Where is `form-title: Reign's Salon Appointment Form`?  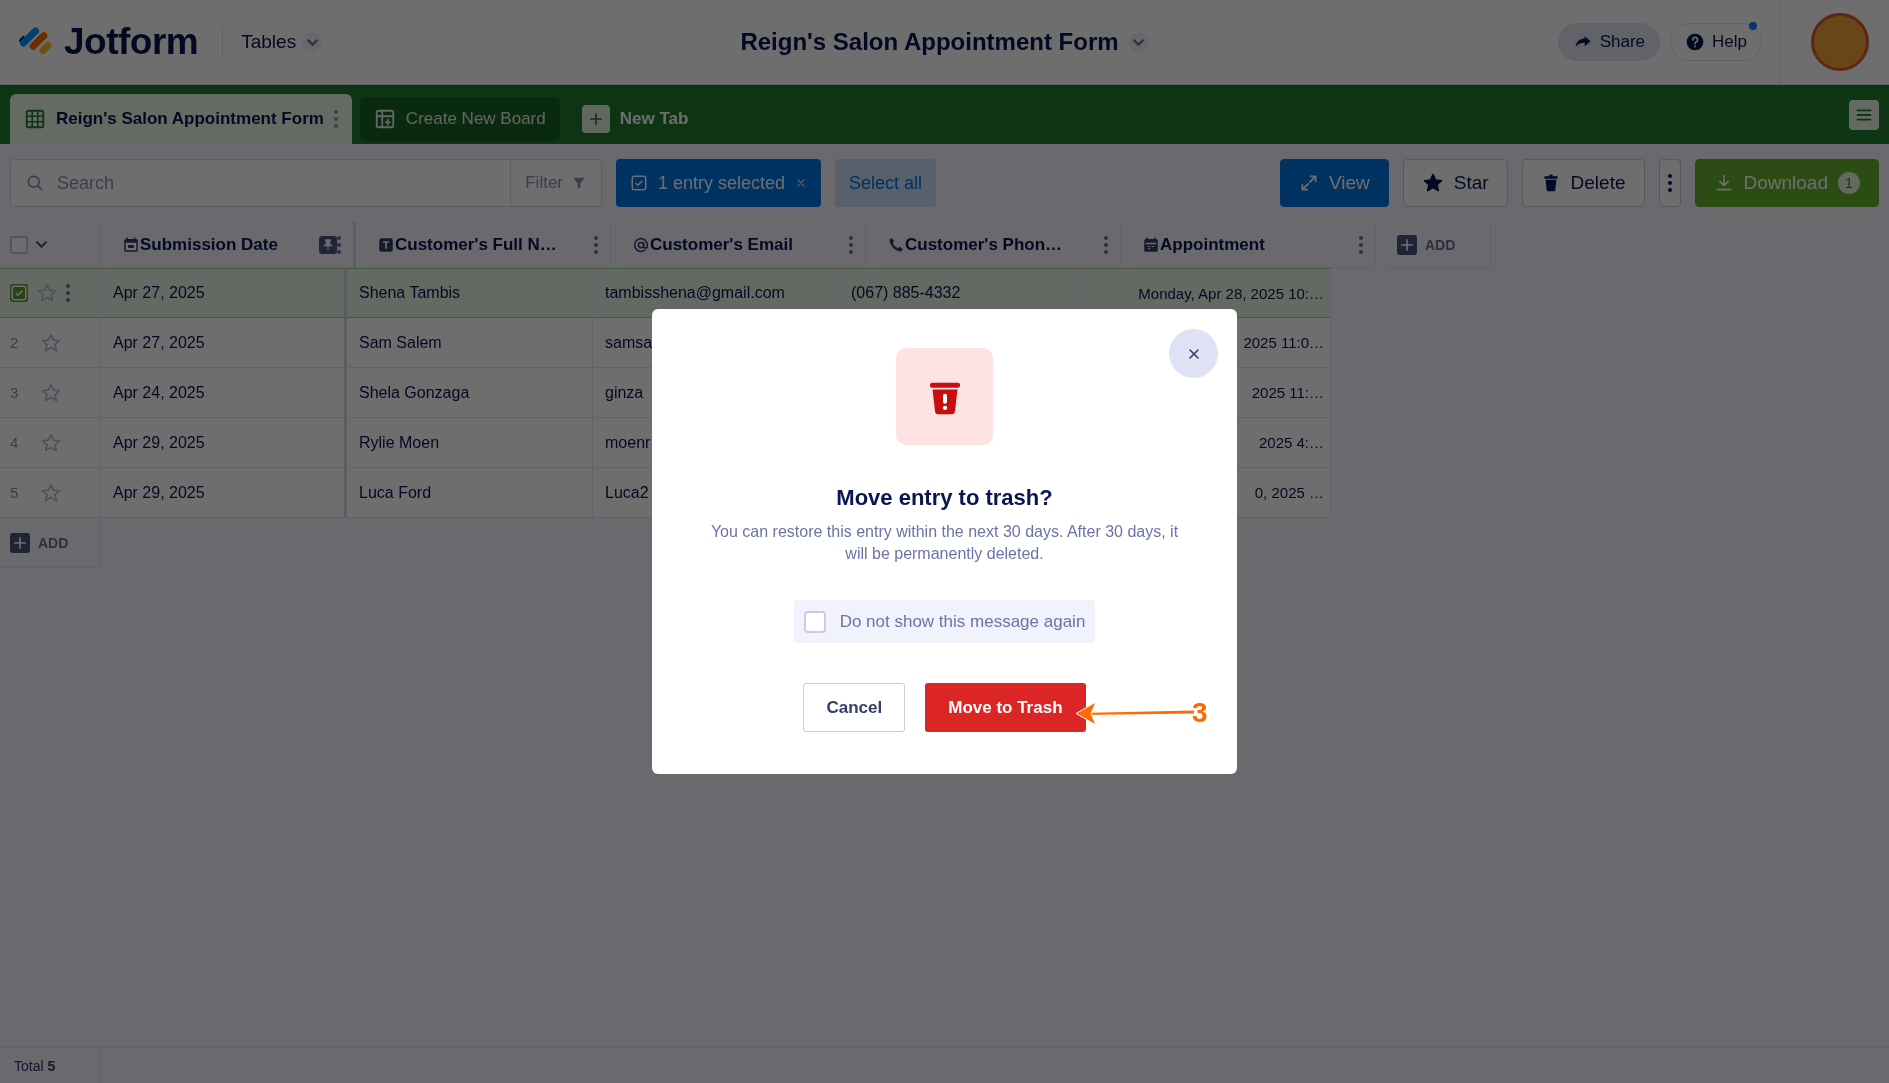
form-title: Reign's Salon Appointment Form is located at coordinates (929, 42).